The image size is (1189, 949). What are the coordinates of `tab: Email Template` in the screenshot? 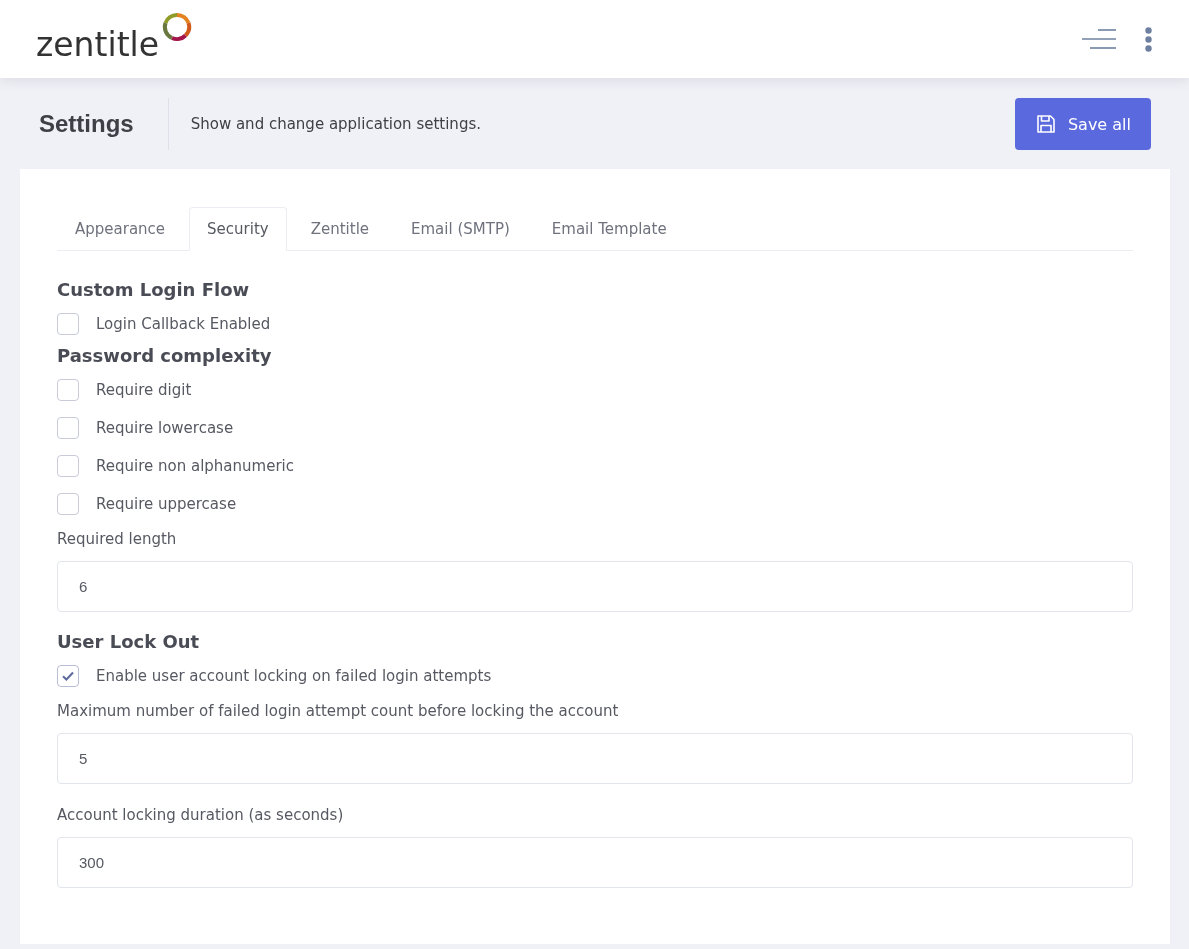 It's located at (609, 229).